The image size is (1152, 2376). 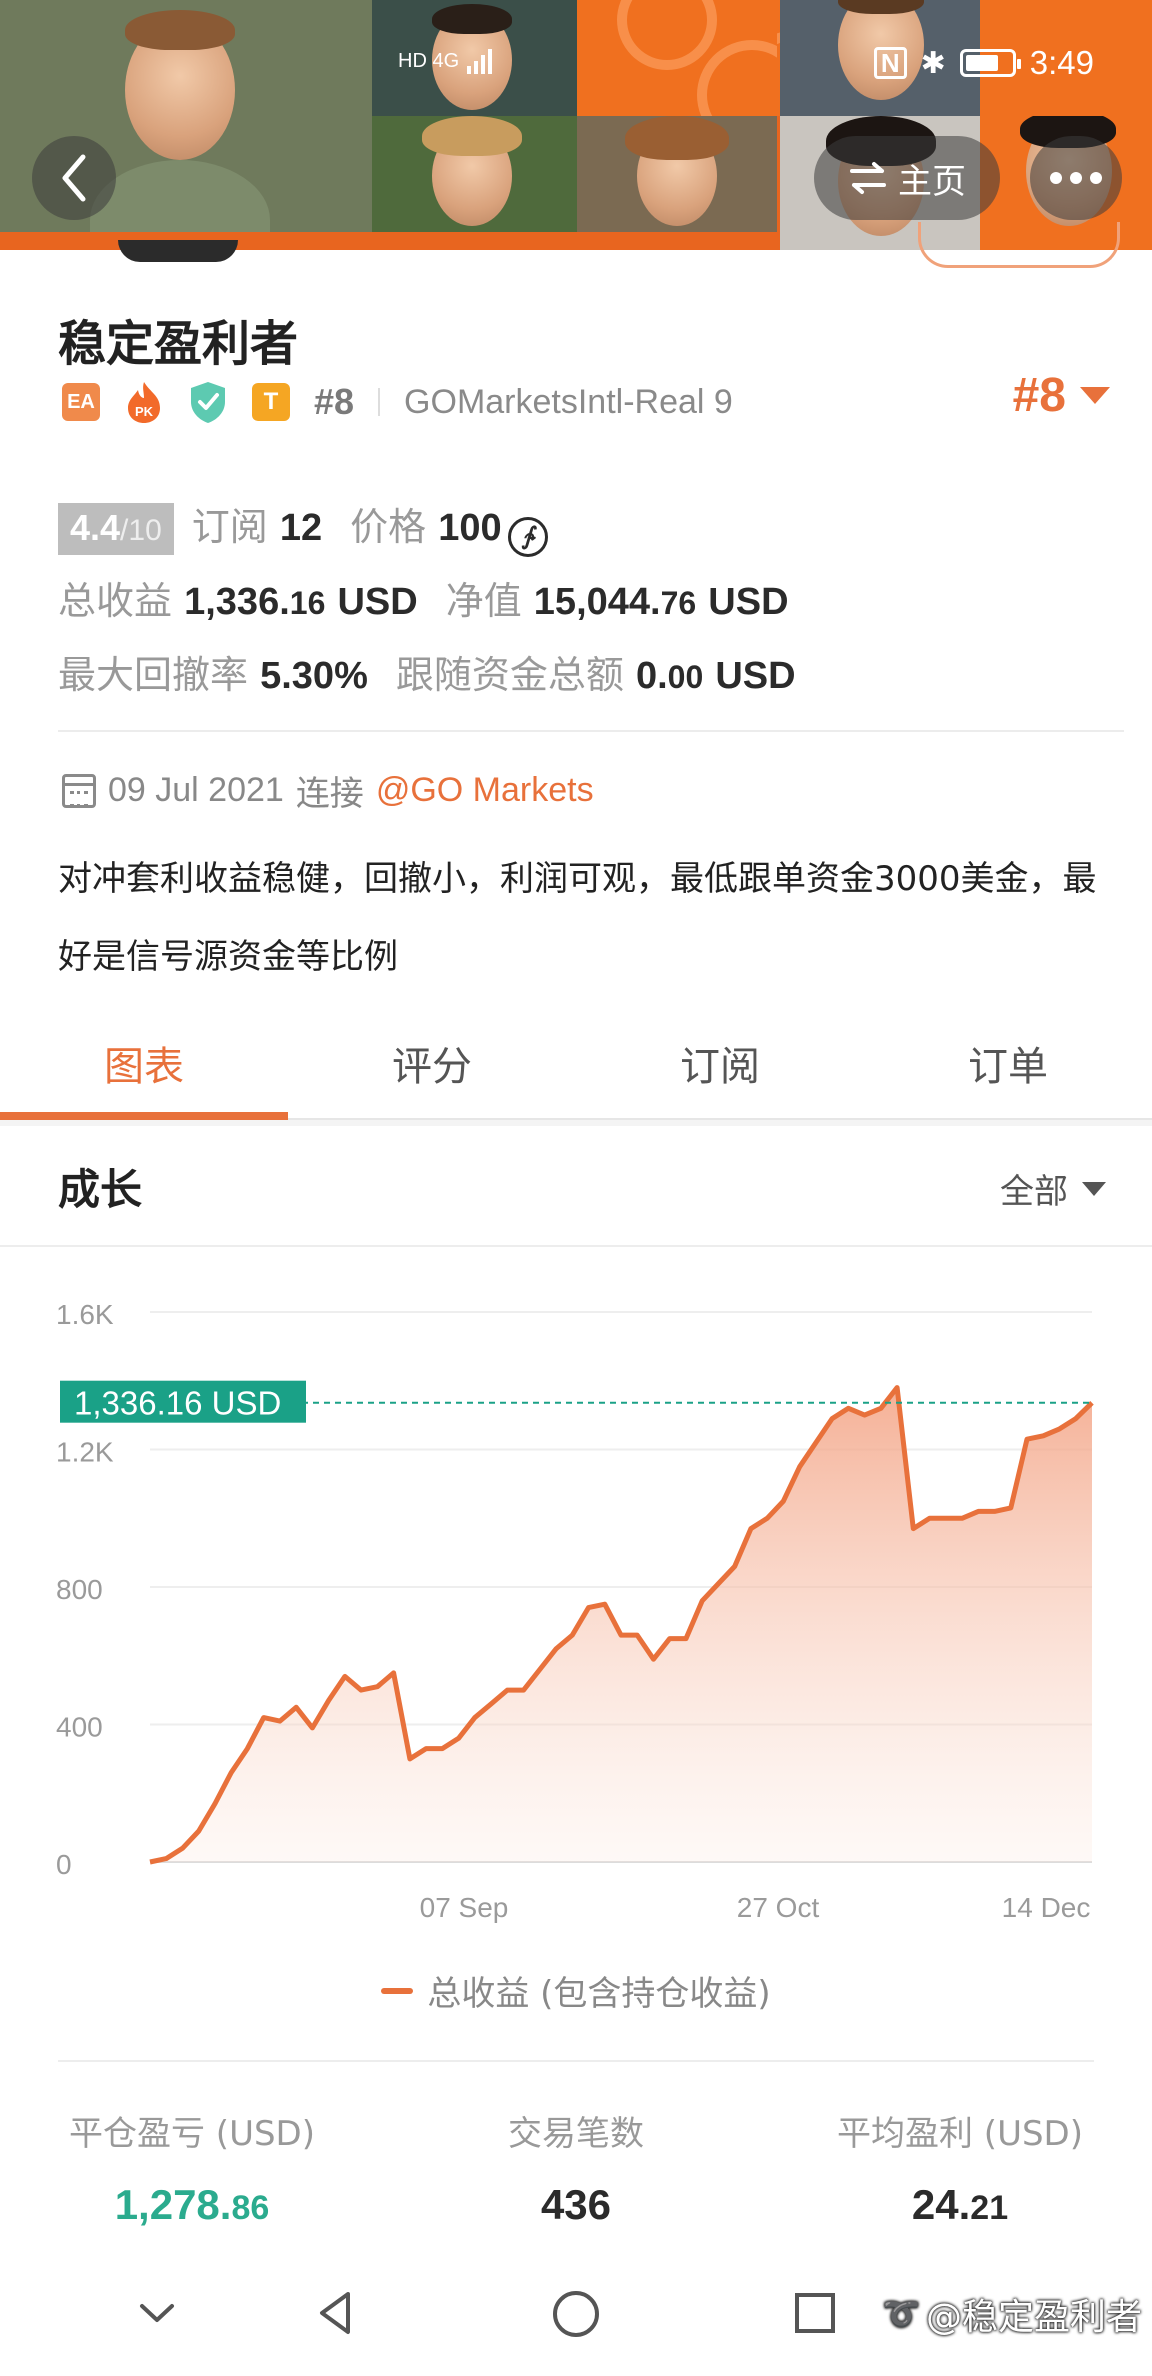 What do you see at coordinates (1039, 395) in the screenshot?
I see `rank-big-label: #8` at bounding box center [1039, 395].